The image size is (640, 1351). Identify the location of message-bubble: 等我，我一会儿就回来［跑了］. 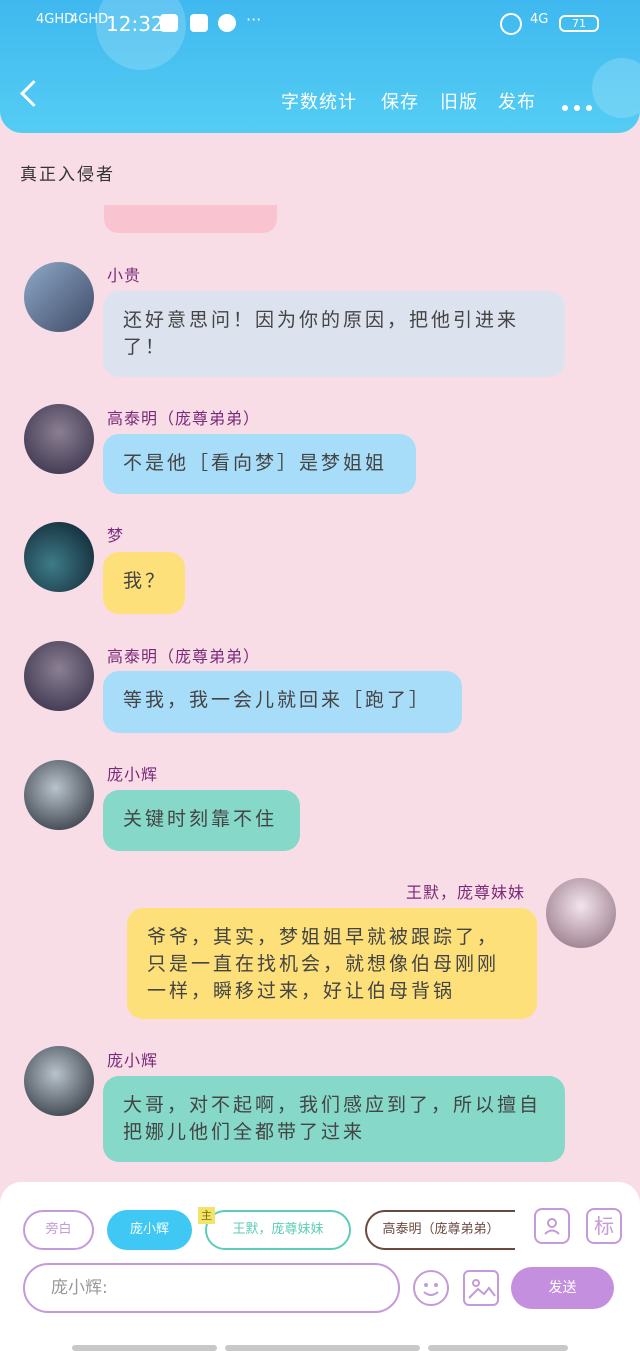
(282, 702).